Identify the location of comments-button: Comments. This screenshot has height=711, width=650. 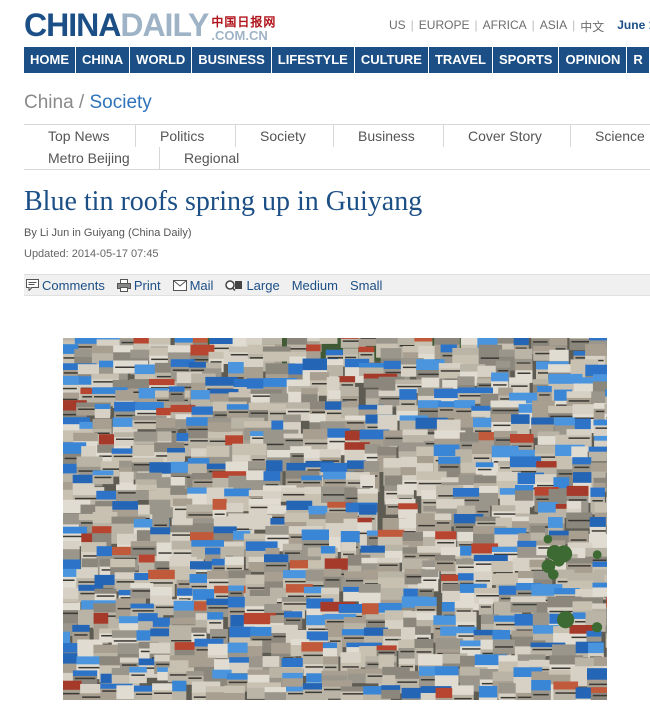
(65, 285).